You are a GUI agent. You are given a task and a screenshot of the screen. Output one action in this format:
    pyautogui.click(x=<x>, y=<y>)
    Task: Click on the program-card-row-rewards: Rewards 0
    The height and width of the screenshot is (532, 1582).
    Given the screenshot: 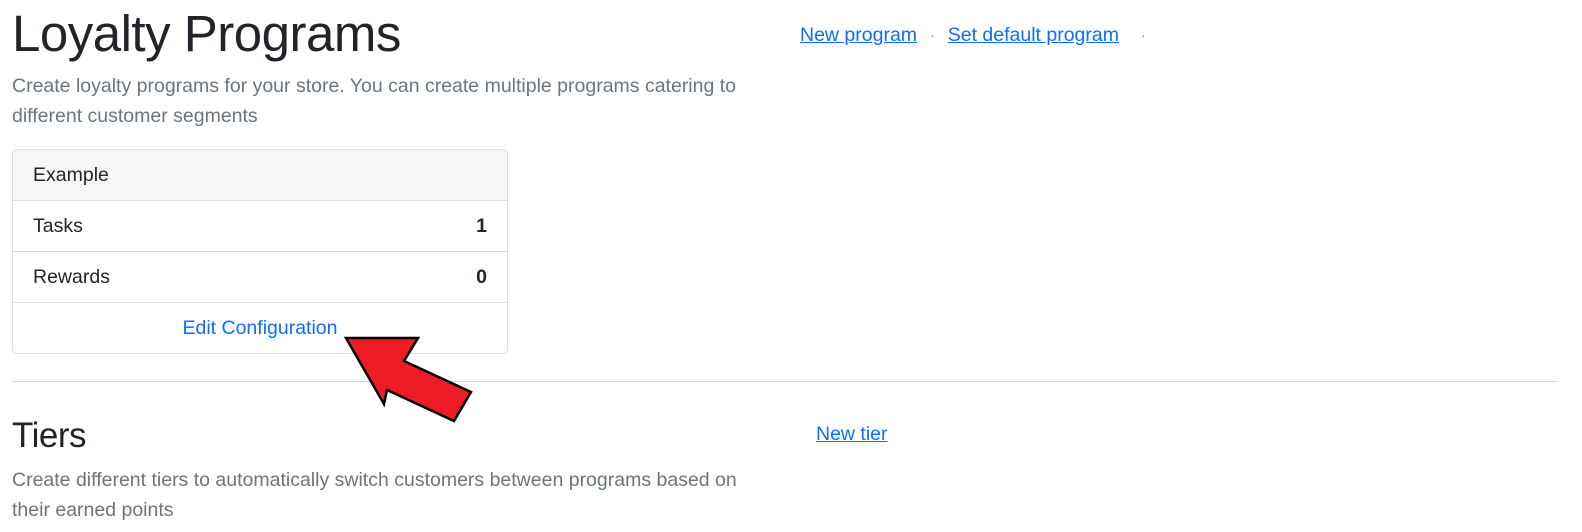 What is the action you would take?
    pyautogui.click(x=260, y=277)
    